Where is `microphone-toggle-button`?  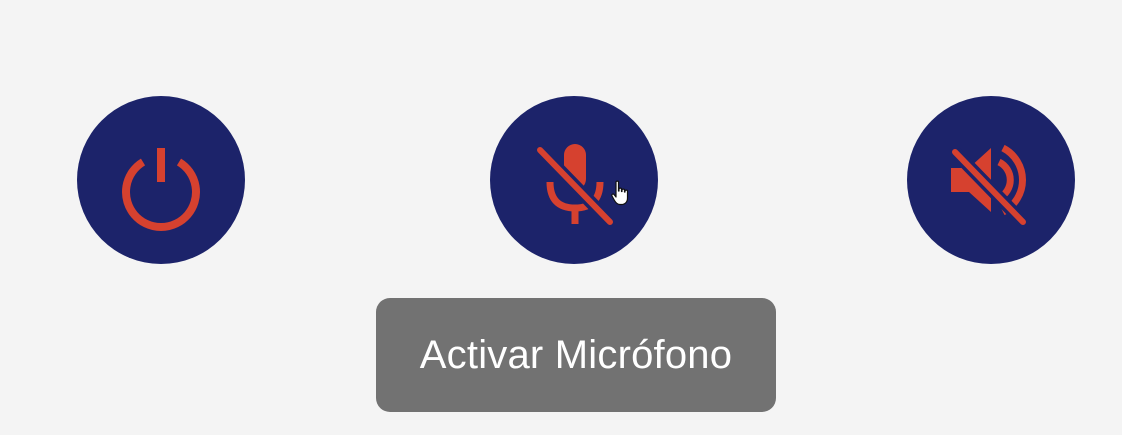 microphone-toggle-button is located at coordinates (574, 180).